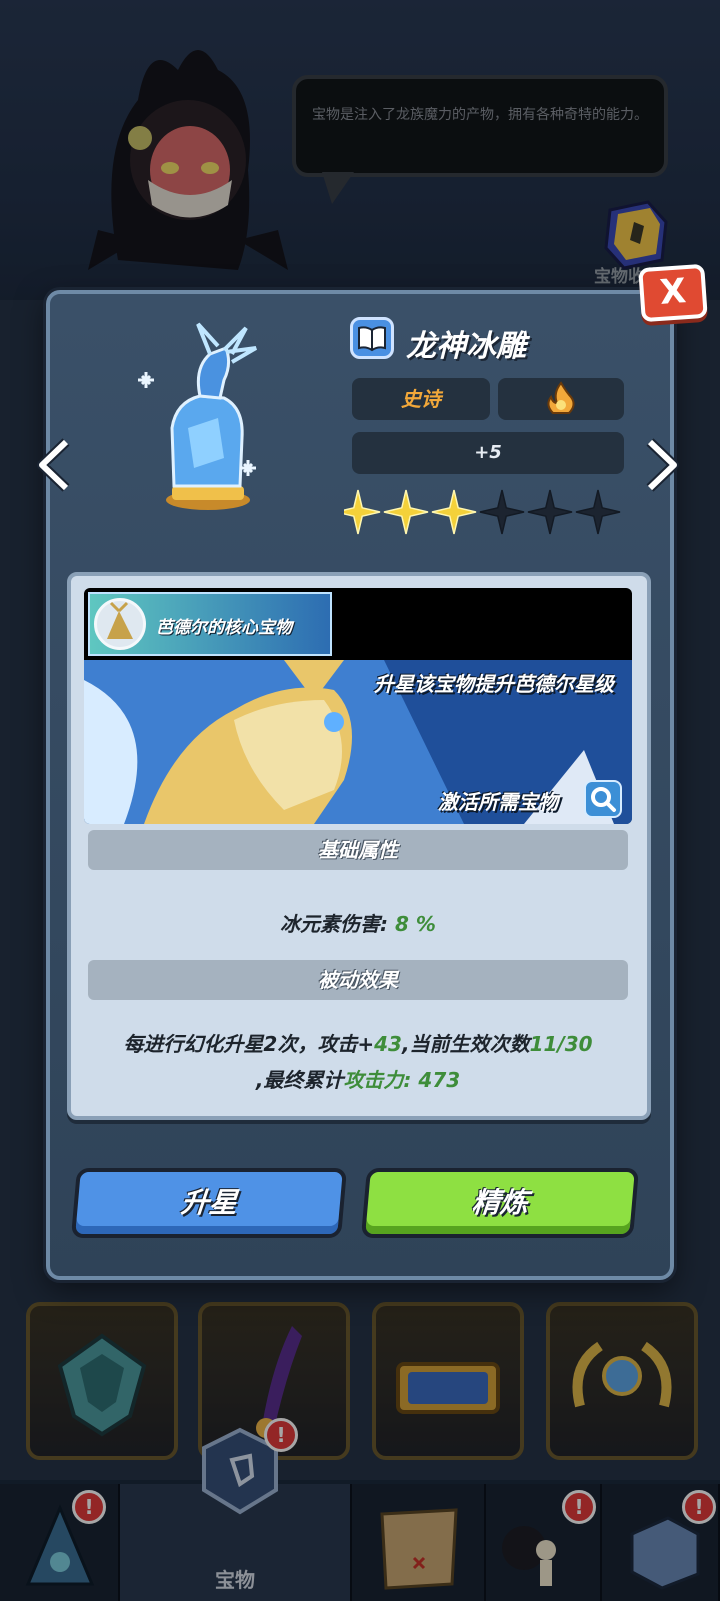 This screenshot has width=720, height=1601. What do you see at coordinates (494, 684) in the screenshot?
I see `banner-upgrade-text: 升星该宝物提升芭德尔星级` at bounding box center [494, 684].